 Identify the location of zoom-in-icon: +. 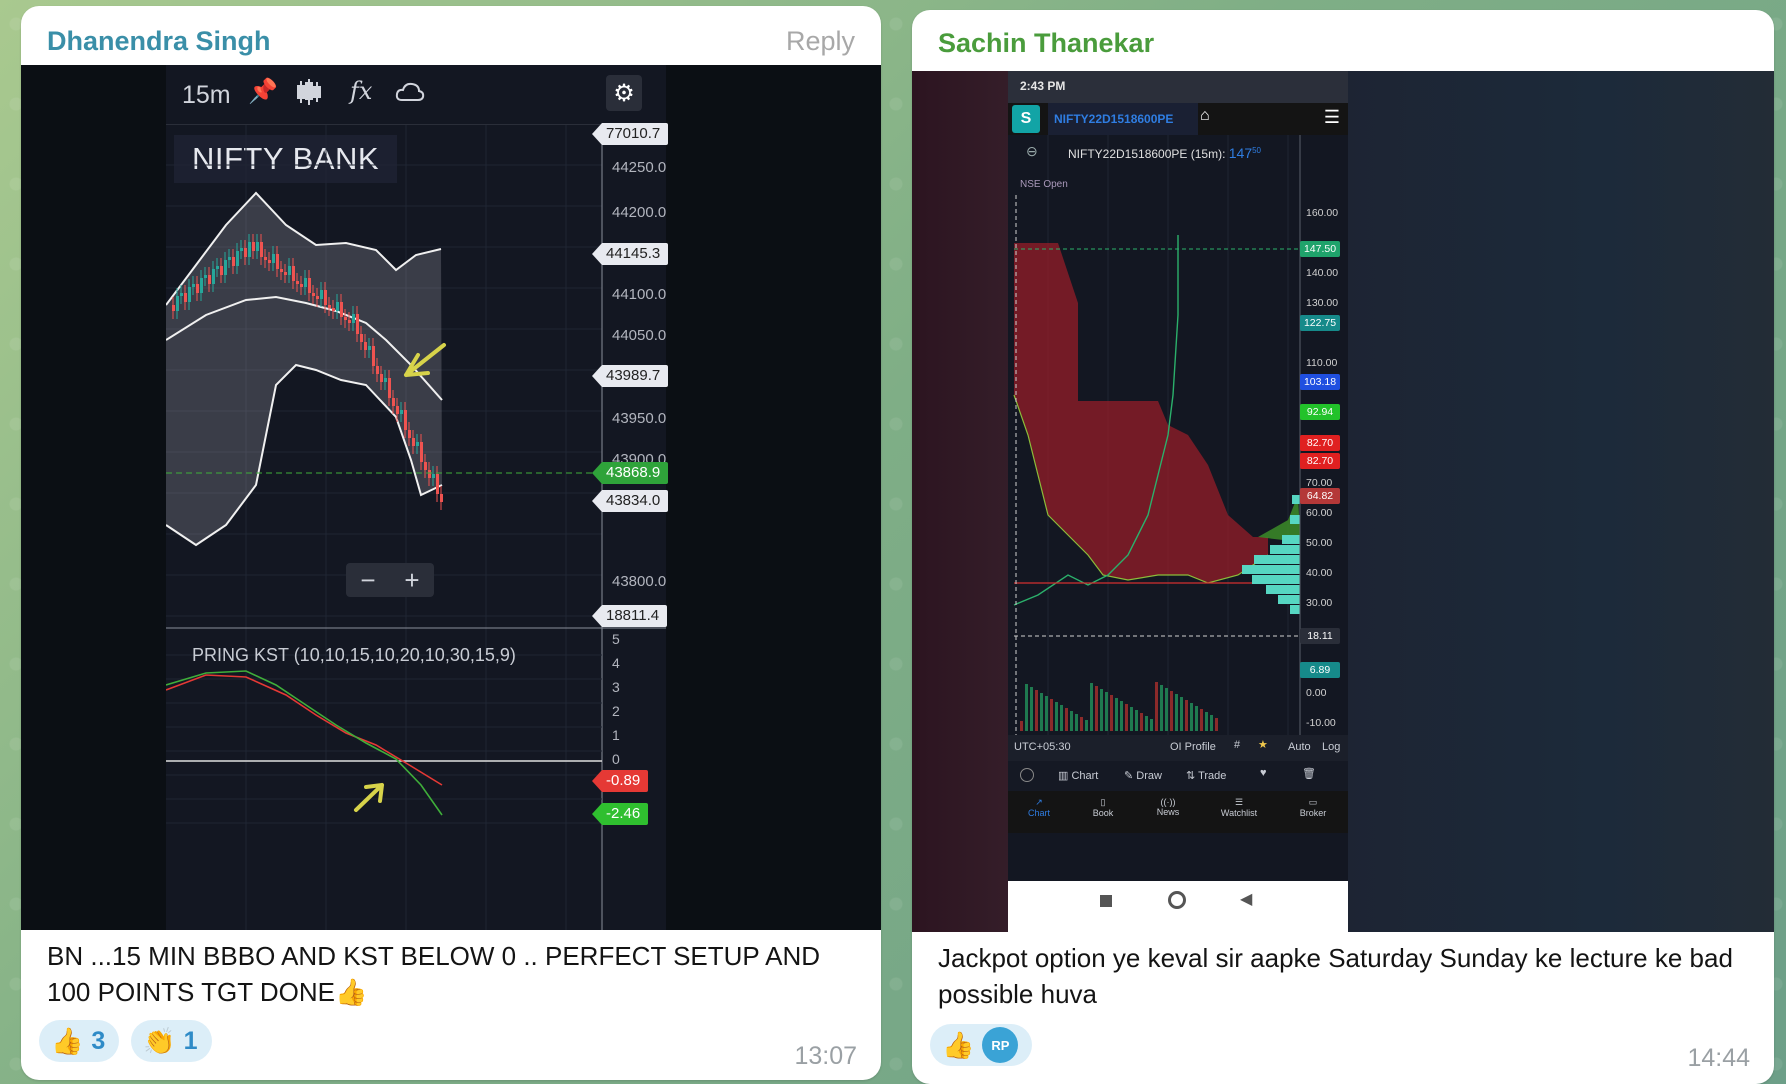
(412, 579).